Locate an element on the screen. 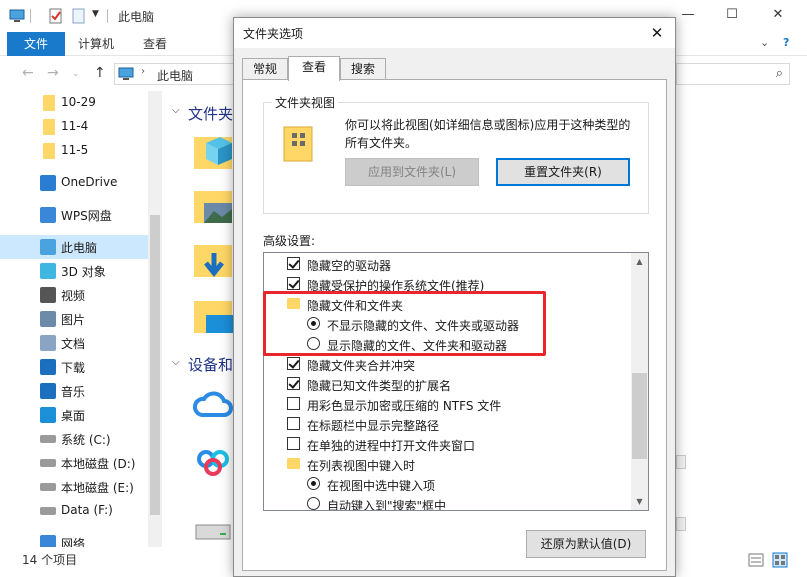 Image resolution: width=807 pixels, height=577 pixels. tree-row: 用彩色显示加密或压缩的 NTFS 文件 is located at coordinates (447, 404).